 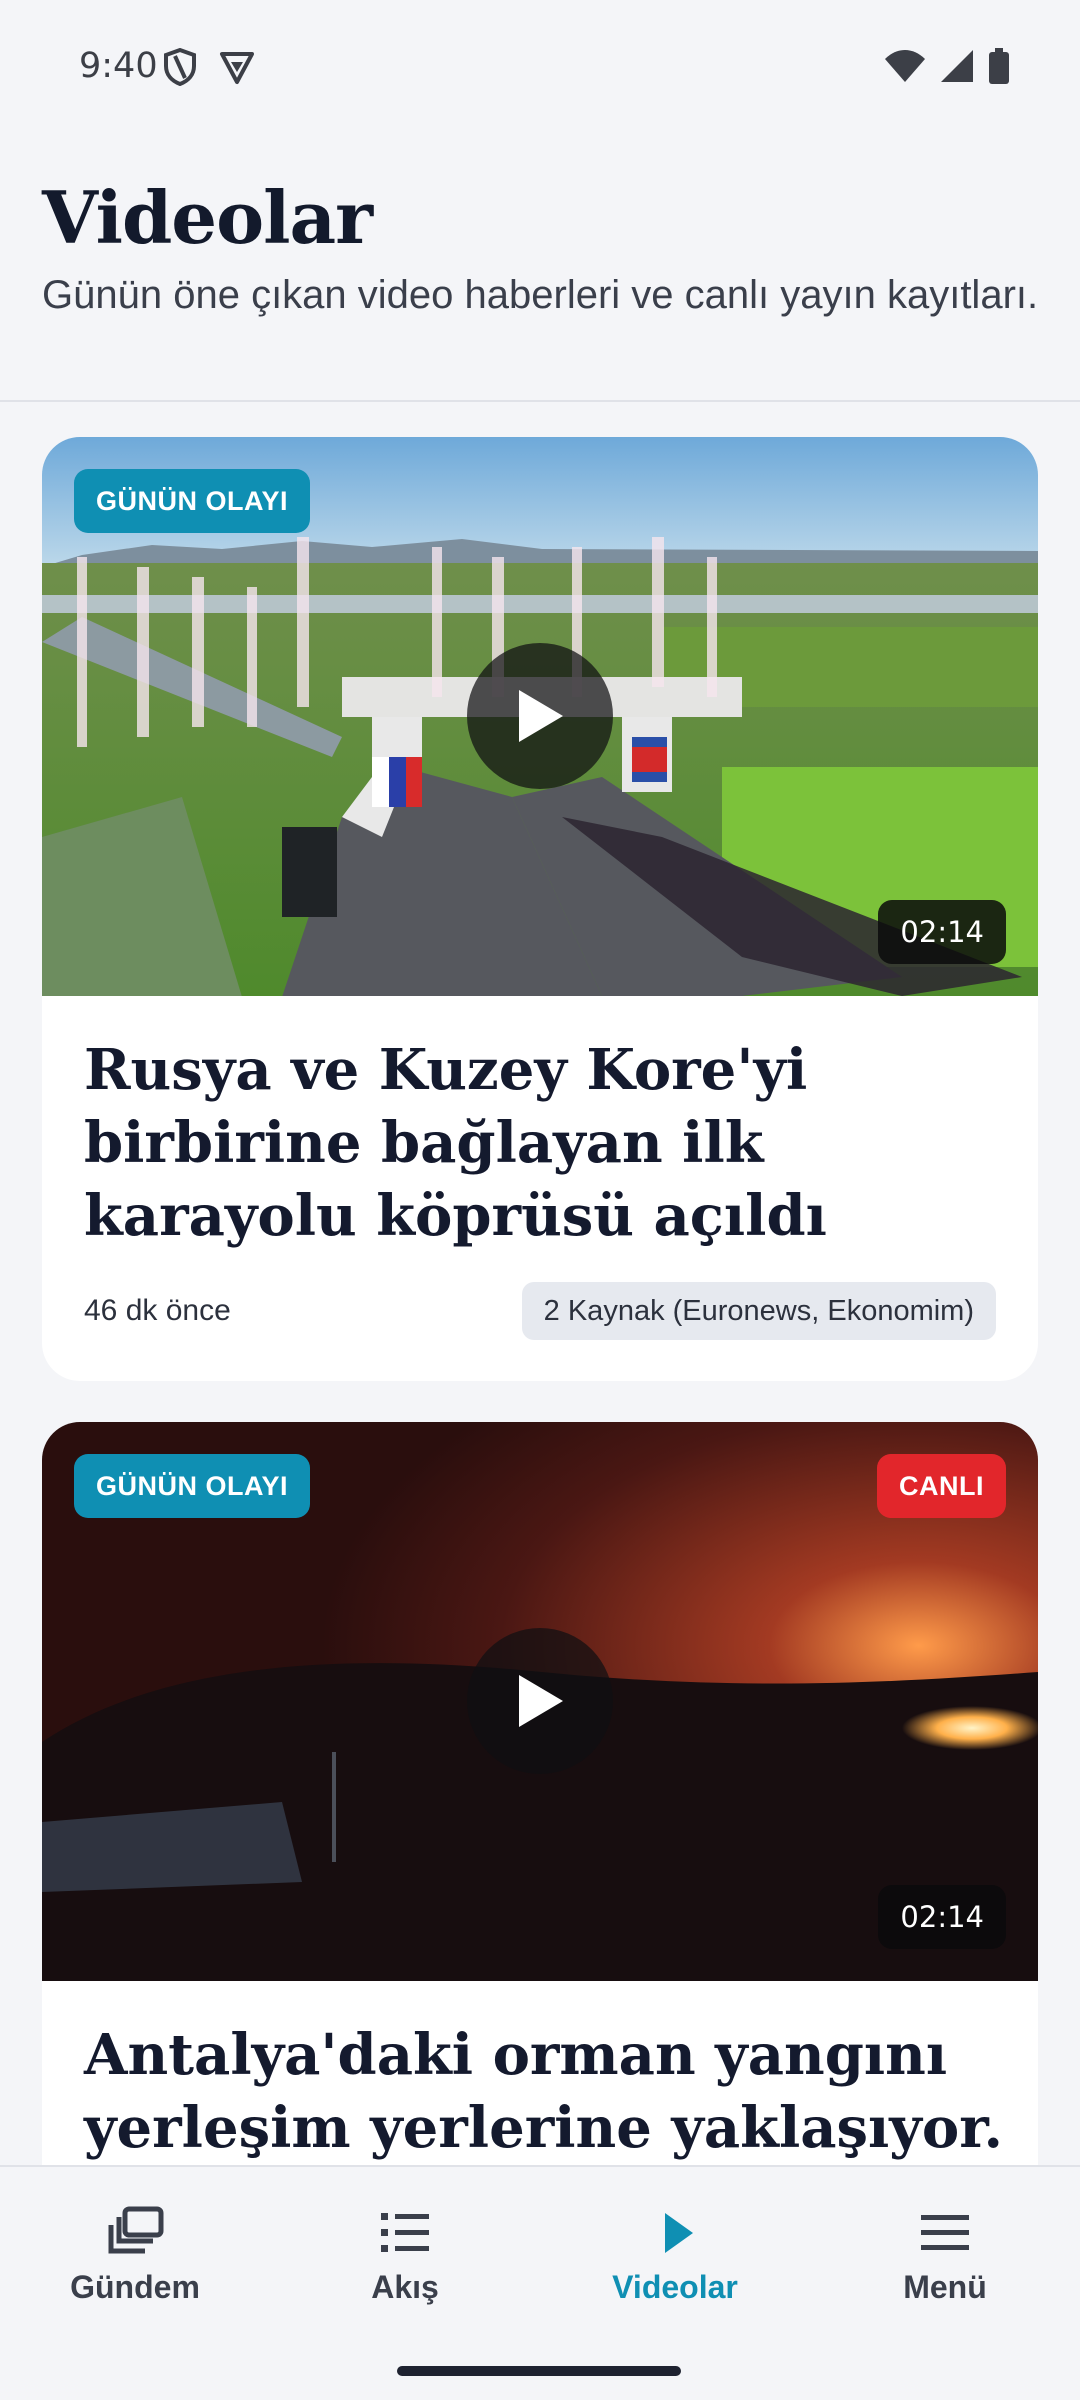 What do you see at coordinates (405, 2260) in the screenshot?
I see `nav-item-akis: Akış` at bounding box center [405, 2260].